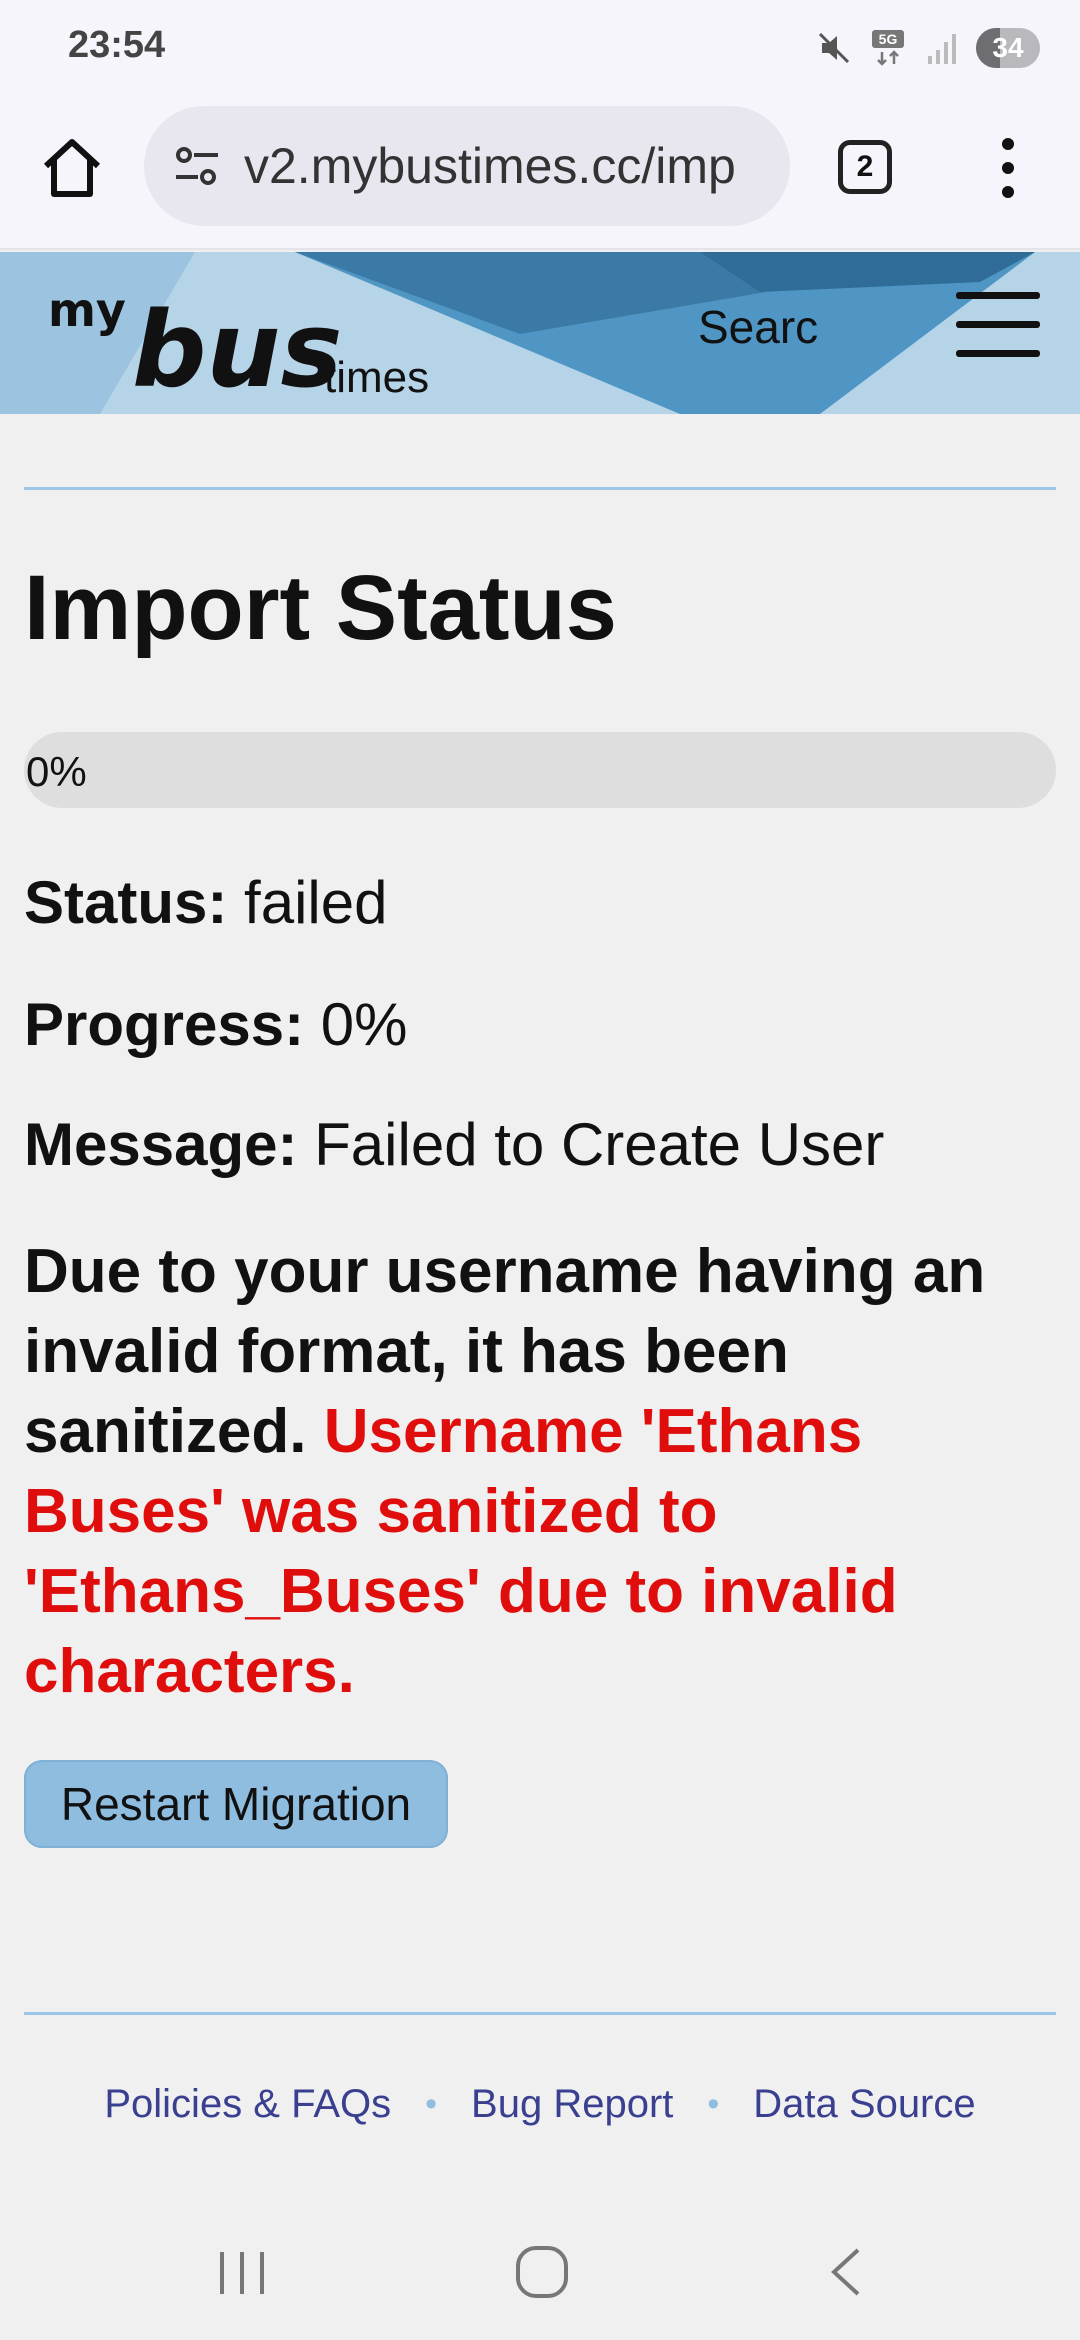 The image size is (1080, 2340). Describe the element at coordinates (490, 166) in the screenshot. I see `url-text: v2.mybustimes.cc/imp` at that location.